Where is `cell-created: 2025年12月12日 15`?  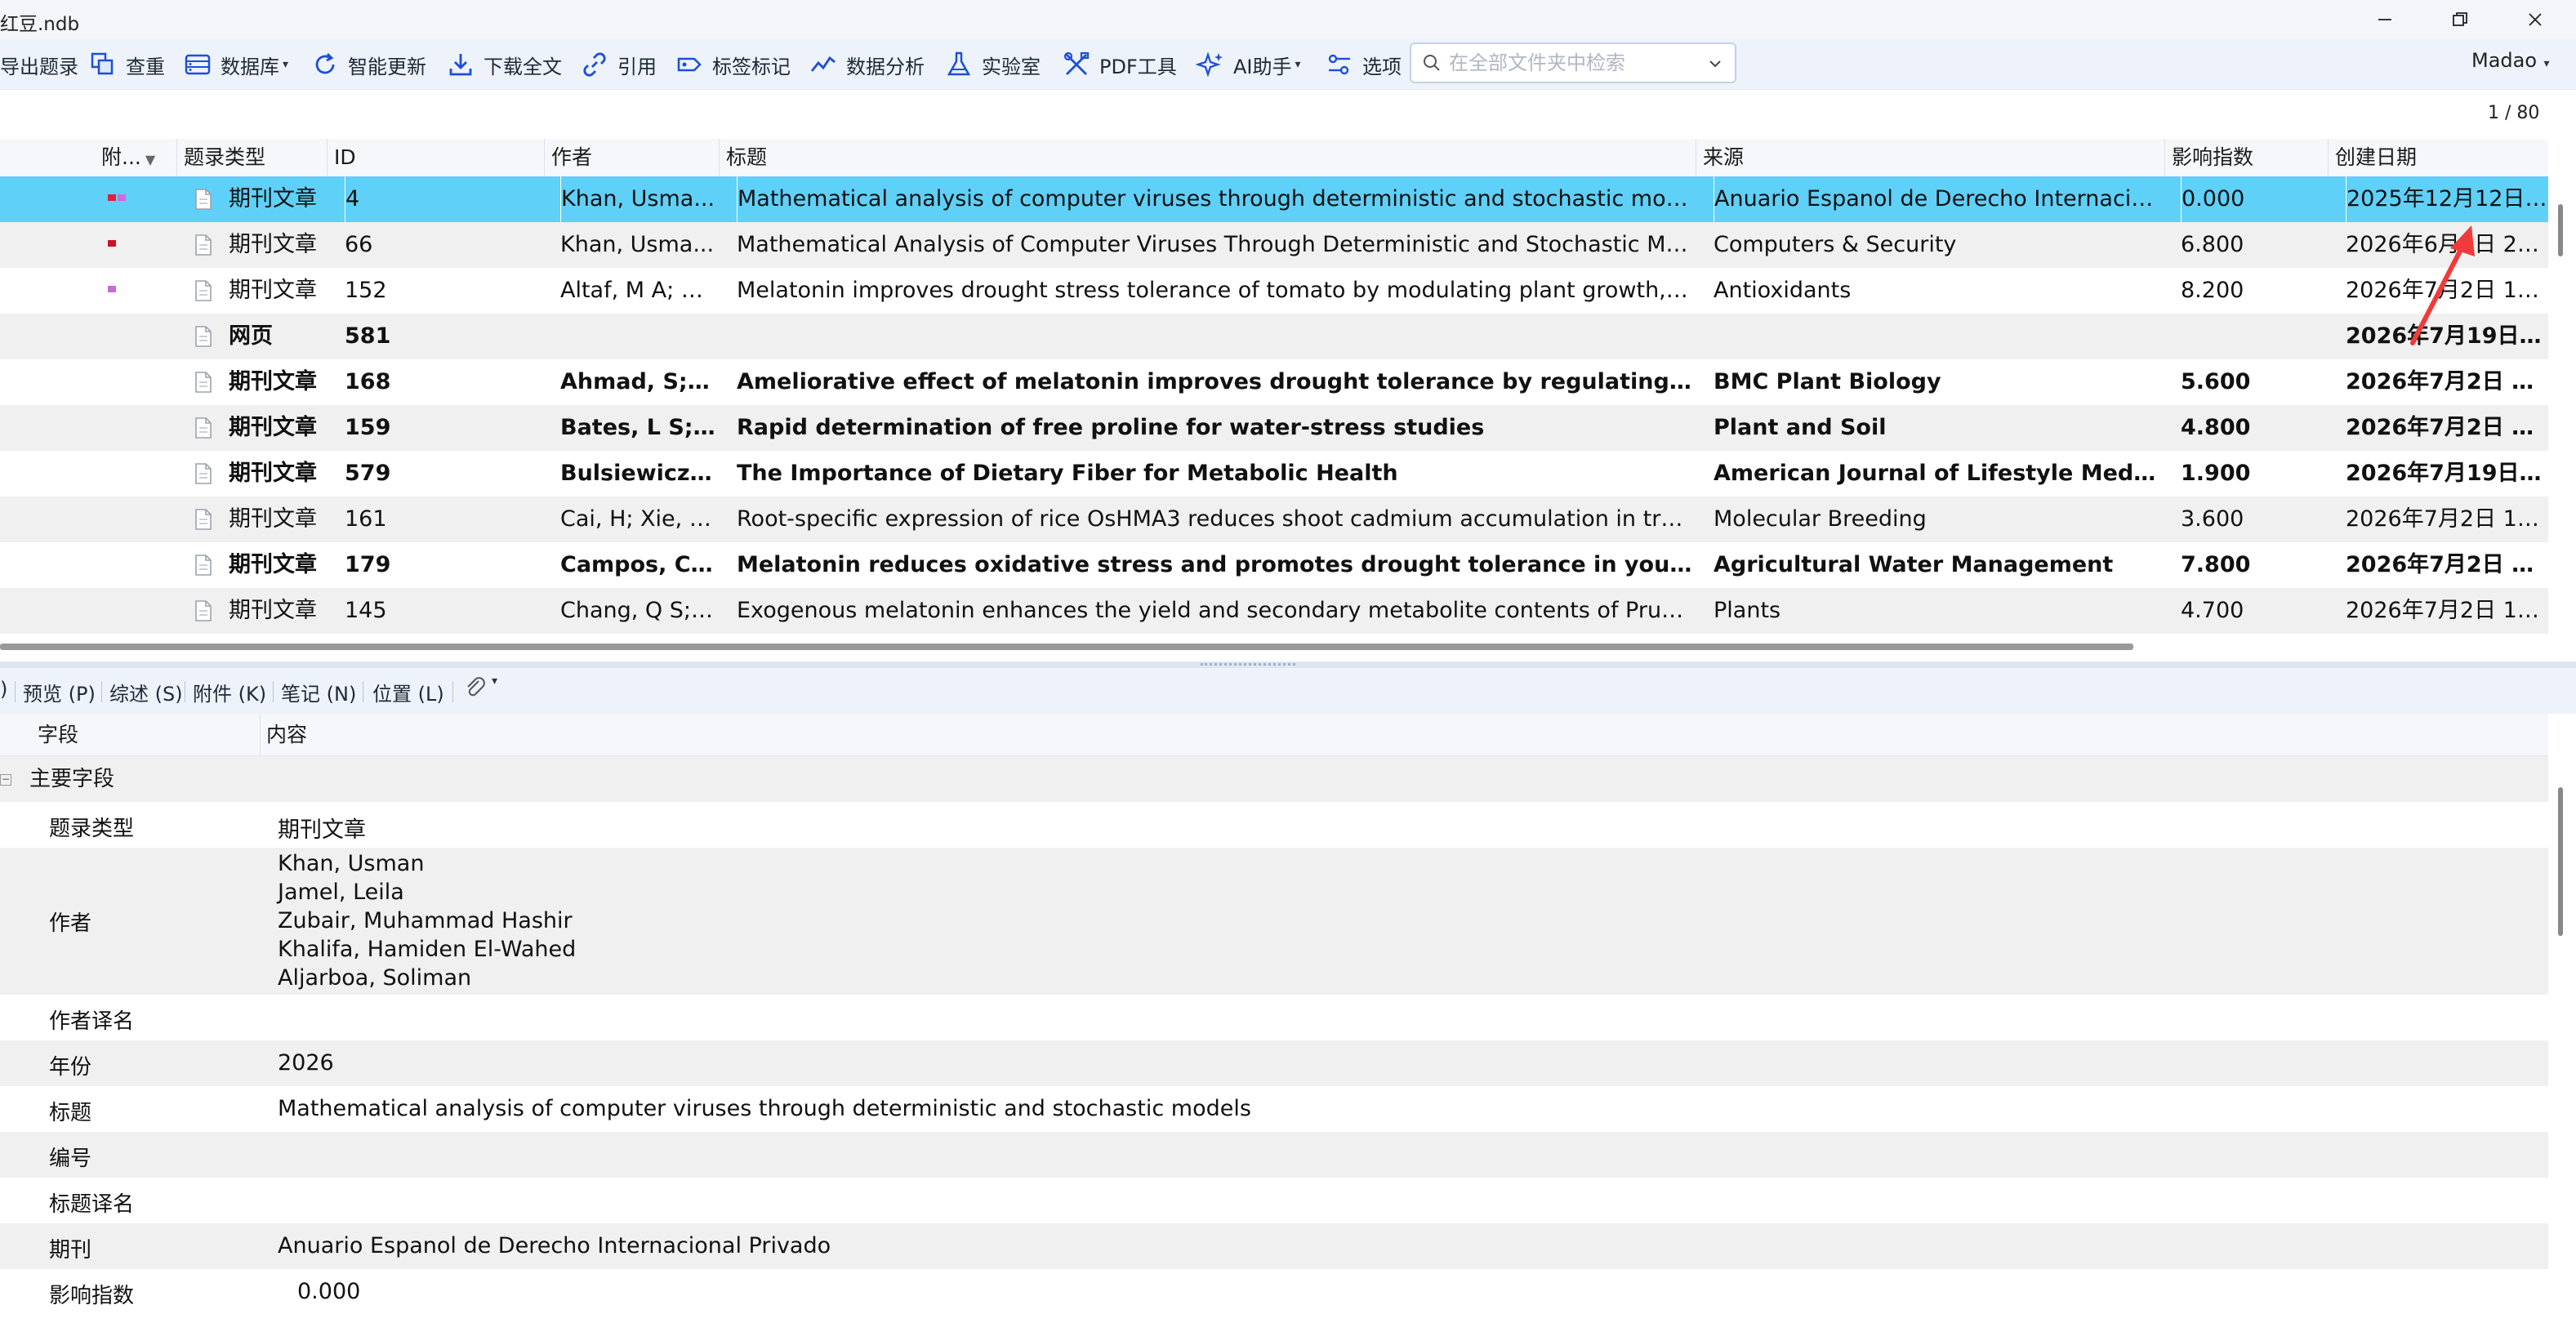 cell-created: 2025年12月12日 15 is located at coordinates (2447, 199).